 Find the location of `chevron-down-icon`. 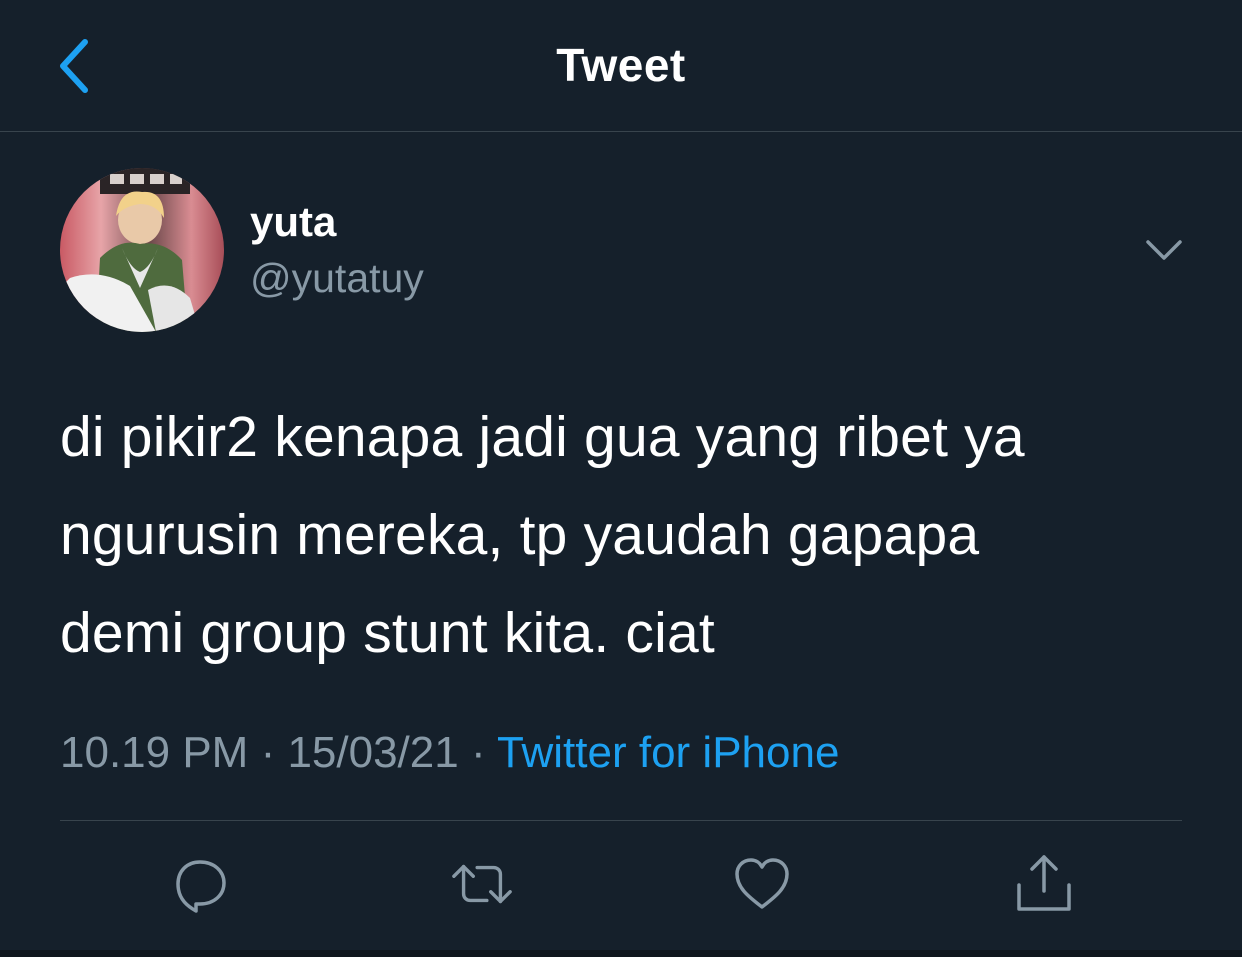

chevron-down-icon is located at coordinates (1164, 250).